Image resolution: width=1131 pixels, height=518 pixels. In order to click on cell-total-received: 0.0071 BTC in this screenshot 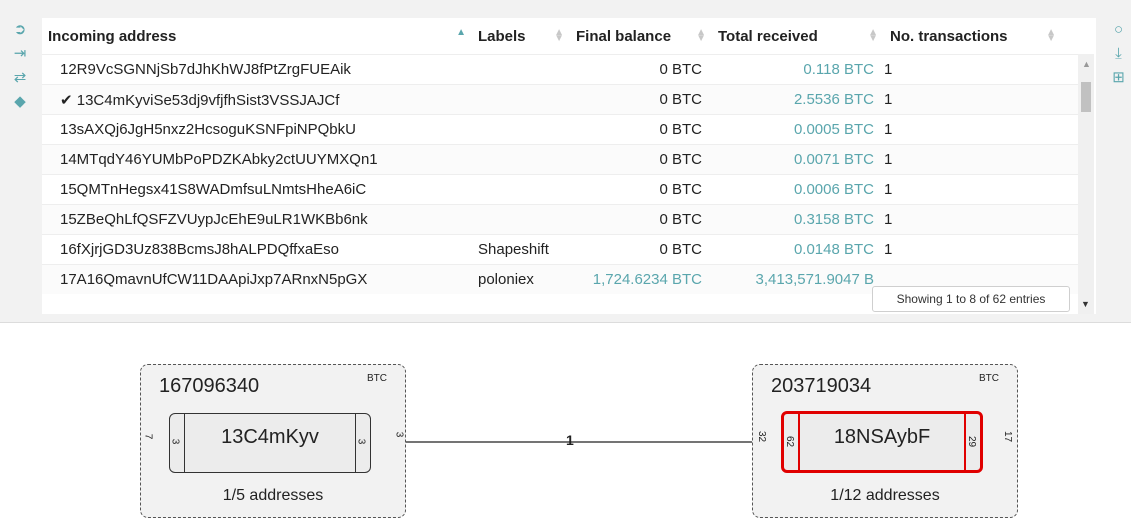, I will do `click(798, 159)`.